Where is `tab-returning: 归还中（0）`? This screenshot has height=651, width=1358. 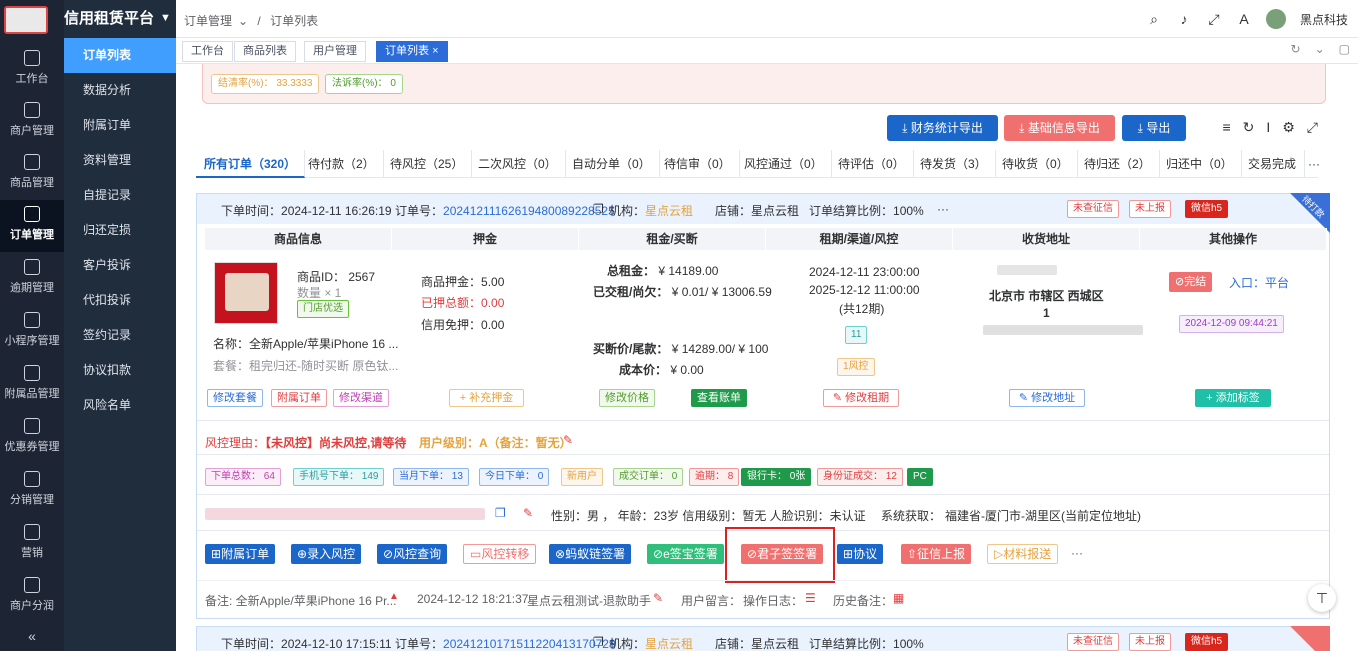
tab-returning: 归还中（0） is located at coordinates (1200, 164).